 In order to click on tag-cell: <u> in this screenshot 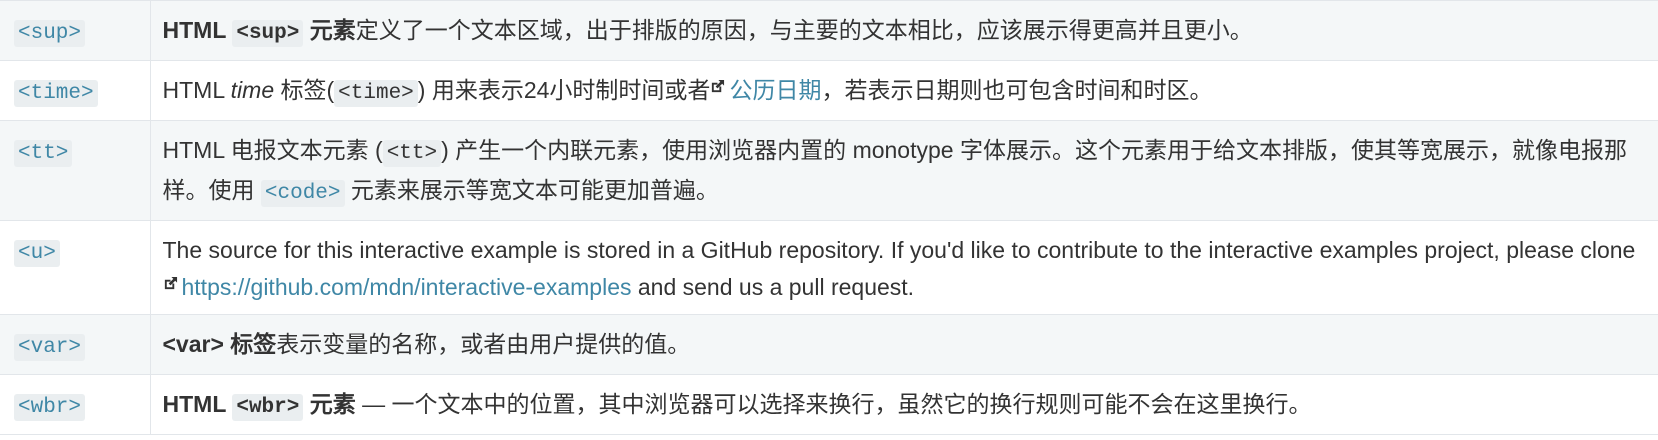, I will do `click(75, 267)`.